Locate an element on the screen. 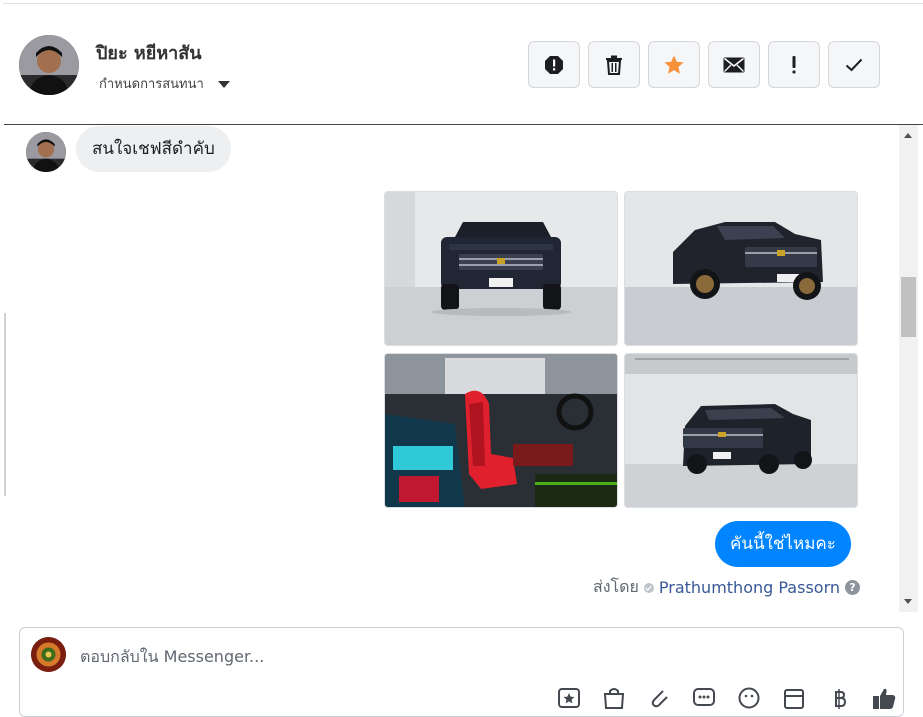  calendar-icon is located at coordinates (793, 699).